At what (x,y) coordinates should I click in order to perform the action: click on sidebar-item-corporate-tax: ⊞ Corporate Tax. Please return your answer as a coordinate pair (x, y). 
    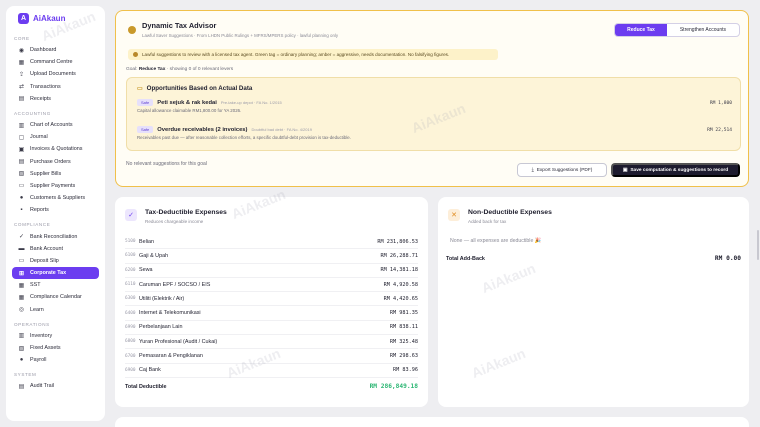
    Looking at the image, I should click on (55, 273).